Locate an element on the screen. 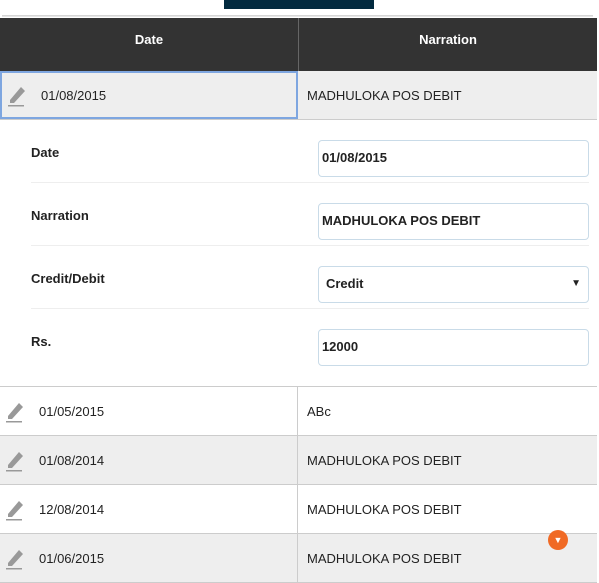 This screenshot has width=599, height=583. narration-input: MADHULOKA POS DEBIT is located at coordinates (453, 221).